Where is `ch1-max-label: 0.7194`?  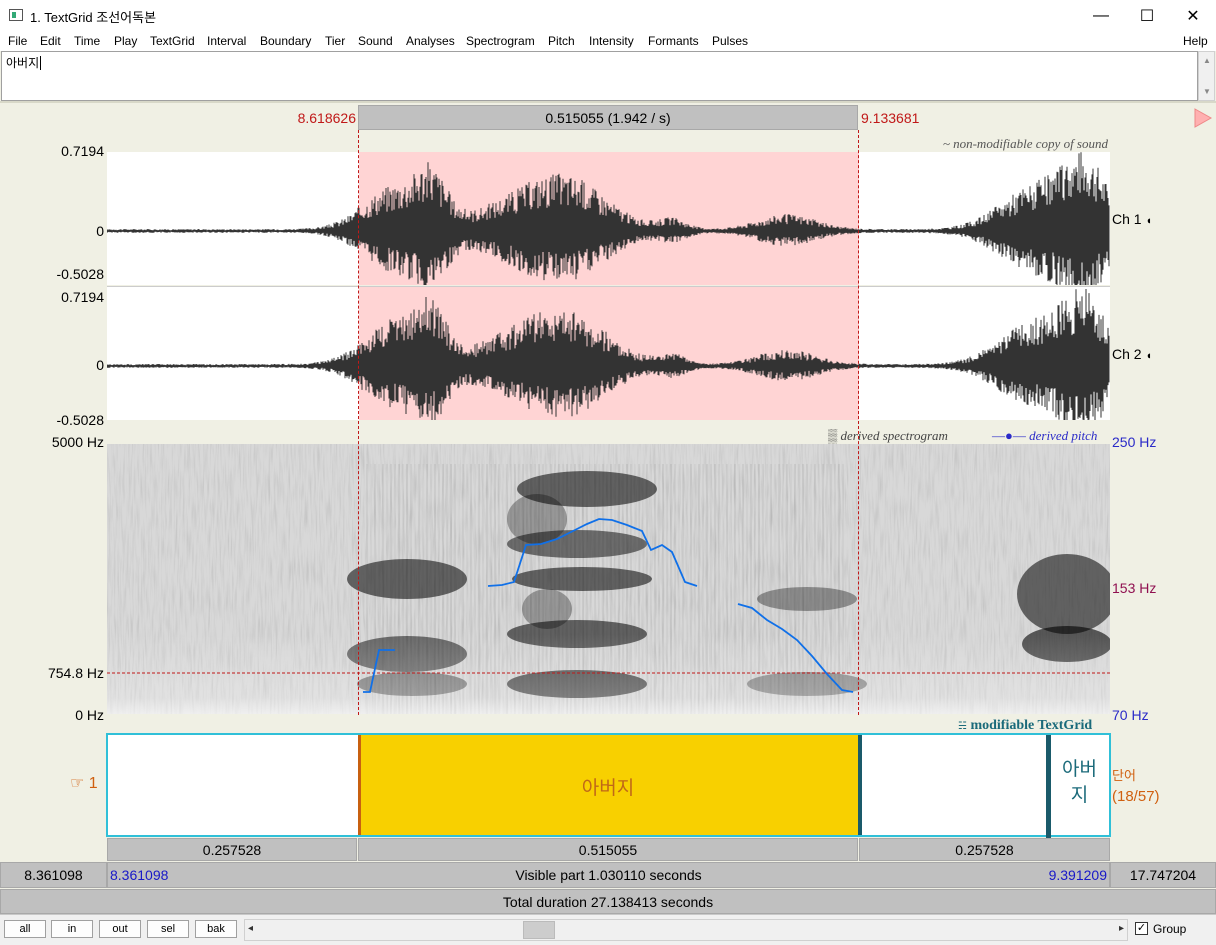
ch1-max-label: 0.7194 is located at coordinates (82, 151).